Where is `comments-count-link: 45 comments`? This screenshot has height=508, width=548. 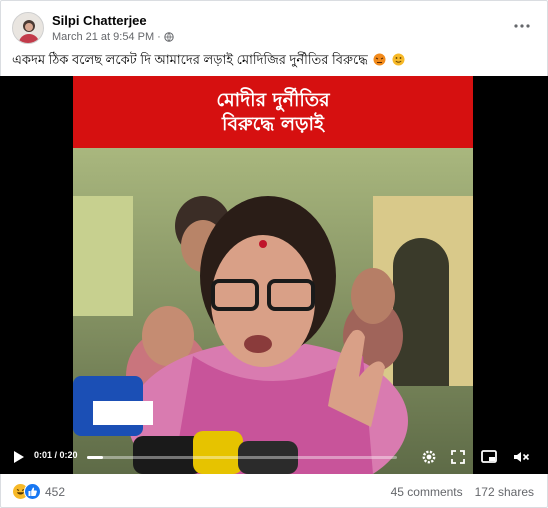
comments-count-link: 45 comments is located at coordinates (427, 492).